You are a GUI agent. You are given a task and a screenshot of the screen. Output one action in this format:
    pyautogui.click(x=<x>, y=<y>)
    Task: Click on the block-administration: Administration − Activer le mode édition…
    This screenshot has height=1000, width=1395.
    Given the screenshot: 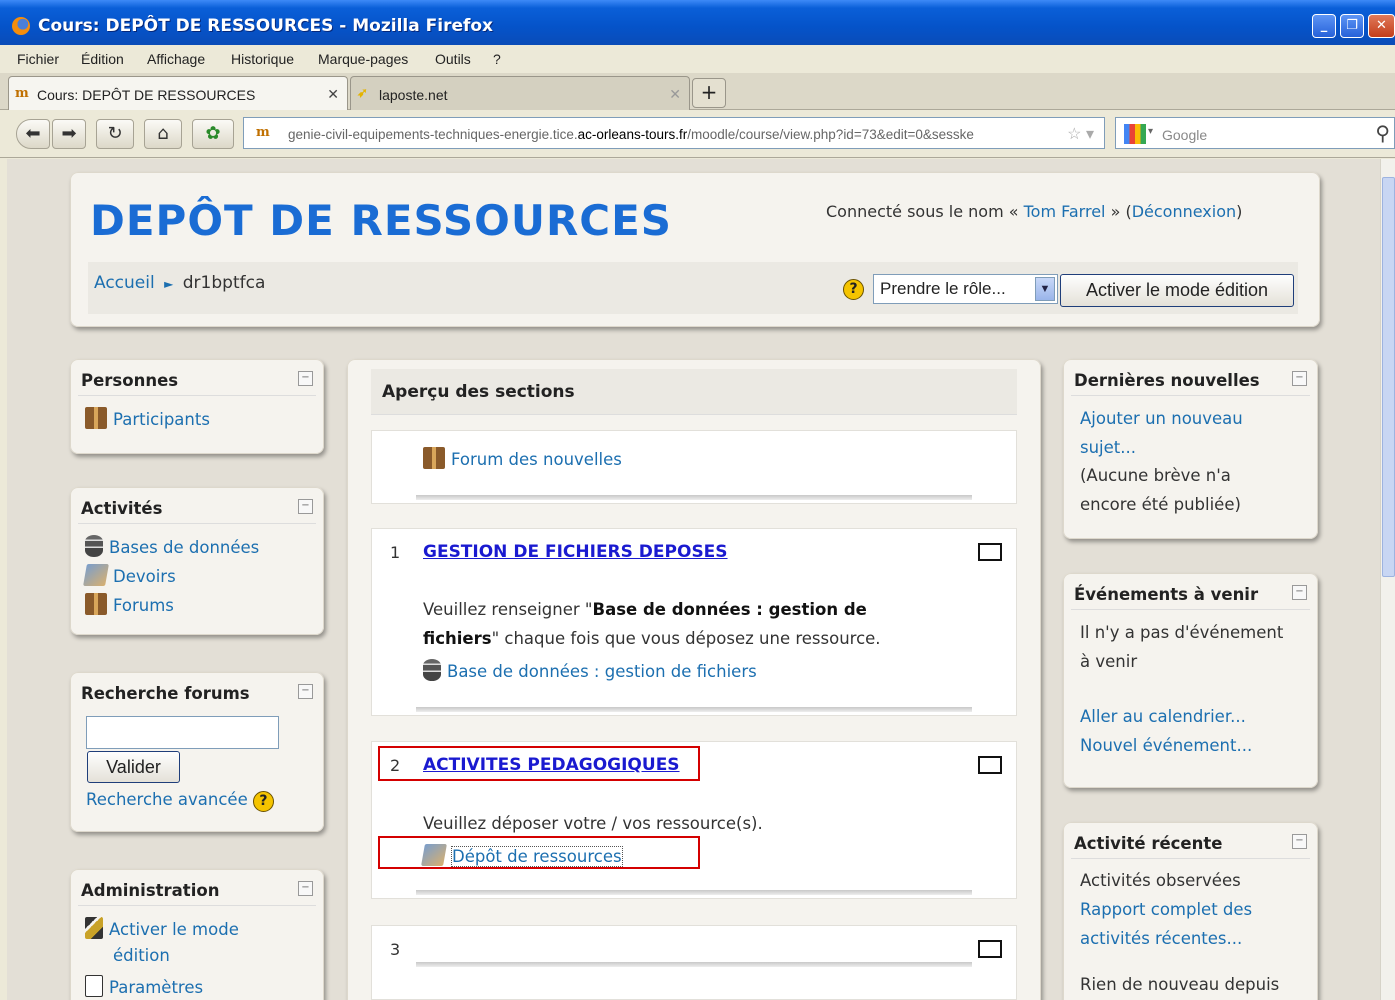 What is the action you would take?
    pyautogui.click(x=197, y=934)
    